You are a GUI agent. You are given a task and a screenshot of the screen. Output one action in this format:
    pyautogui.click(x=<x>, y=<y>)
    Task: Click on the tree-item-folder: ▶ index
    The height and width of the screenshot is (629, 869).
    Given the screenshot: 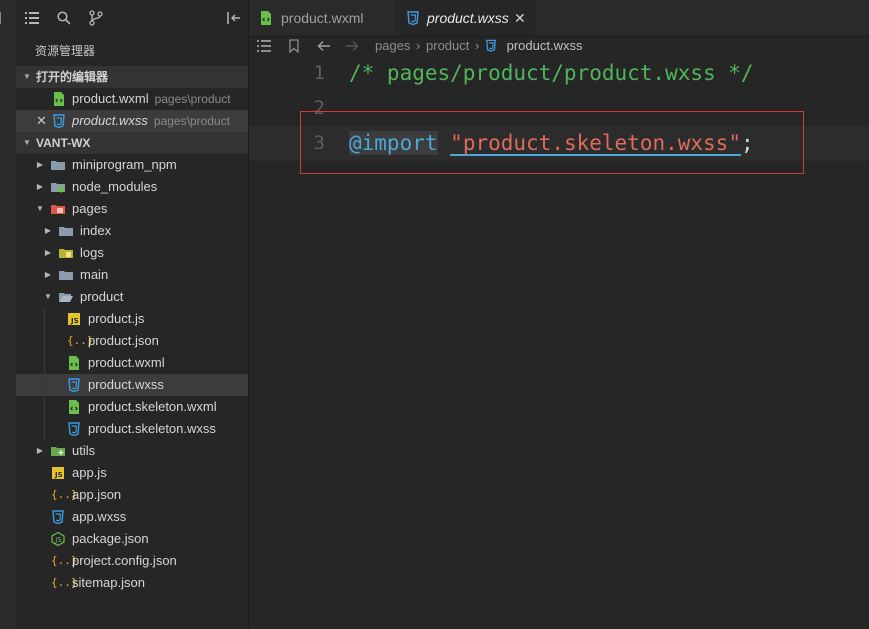 What is the action you would take?
    pyautogui.click(x=132, y=231)
    